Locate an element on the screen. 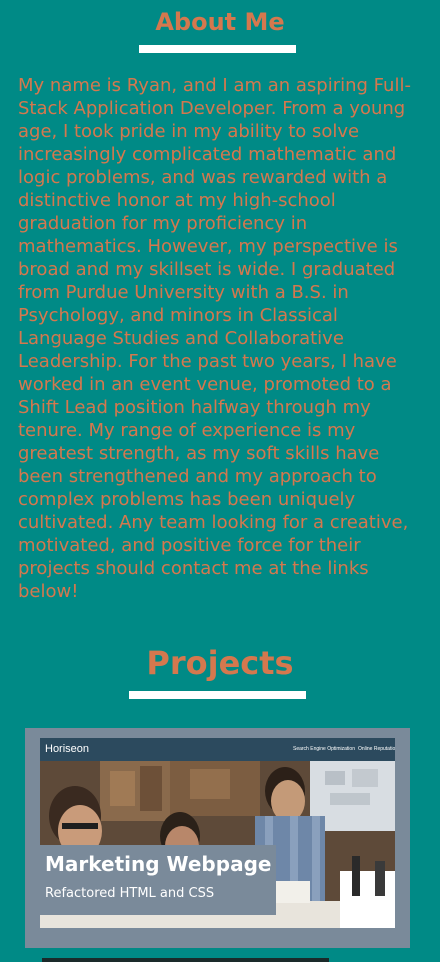 The image size is (440, 962). screenshot-nav-link: Online Reputation Management is located at coordinates (376, 749).